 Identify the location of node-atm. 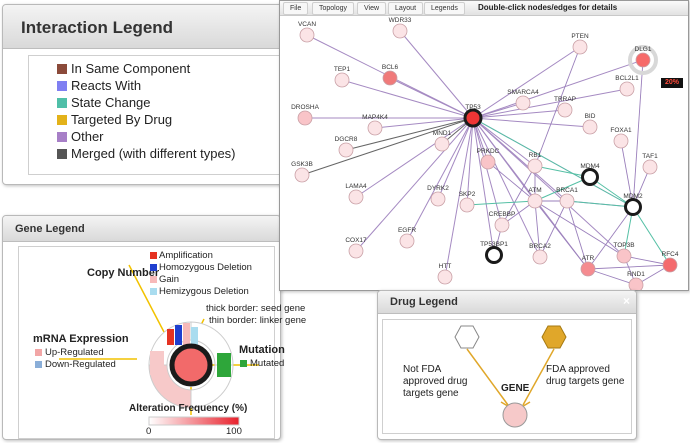
(535, 201).